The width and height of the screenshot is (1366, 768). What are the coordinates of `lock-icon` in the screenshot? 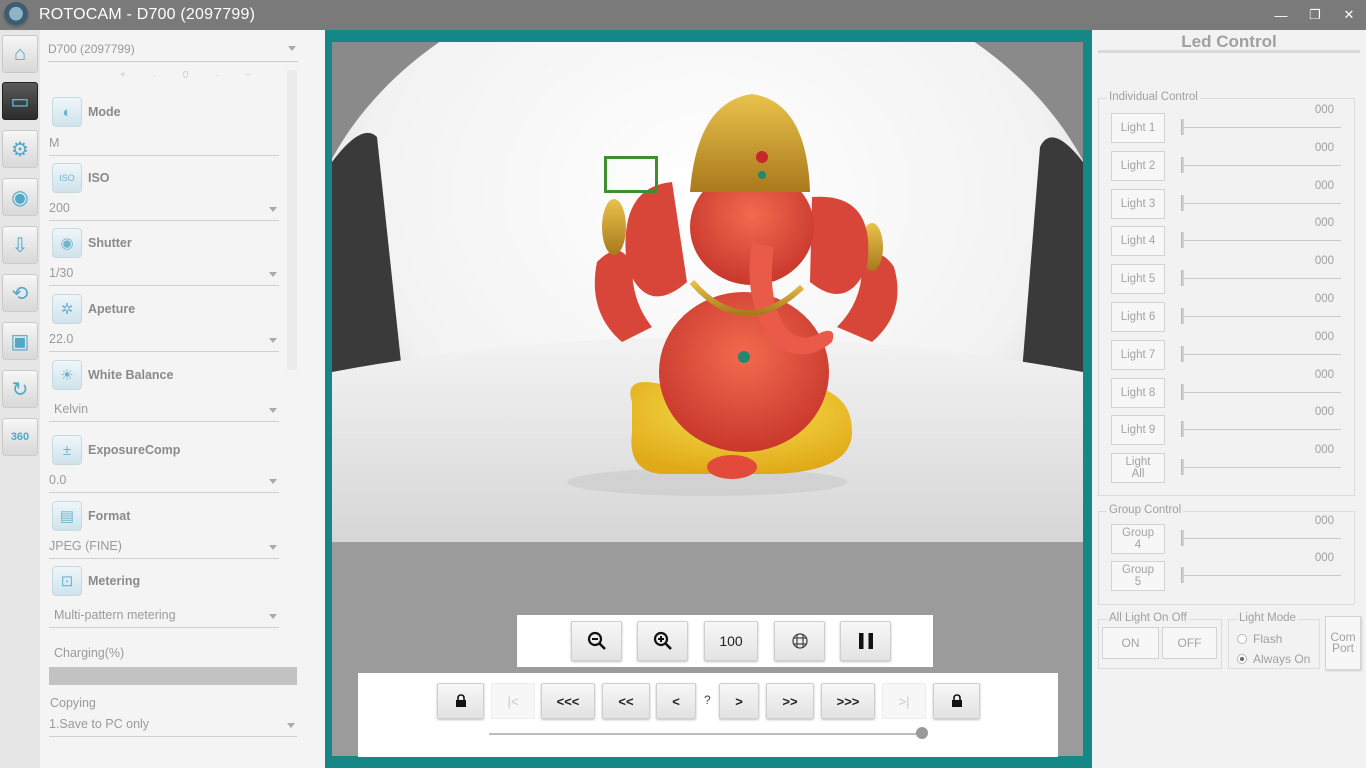 It's located at (956, 700).